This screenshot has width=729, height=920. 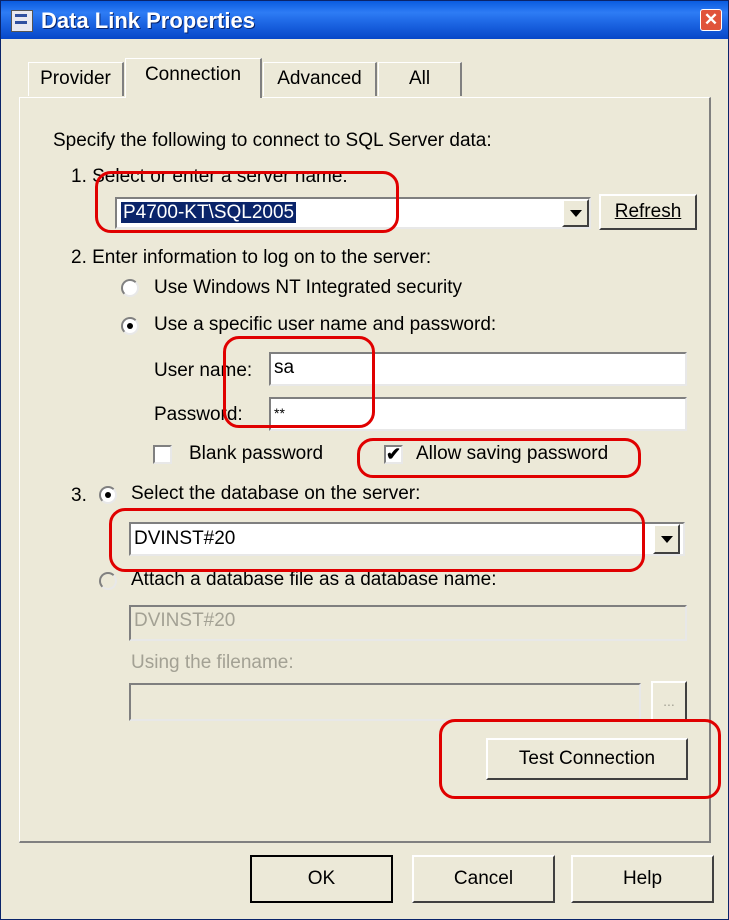 What do you see at coordinates (203, 370) in the screenshot?
I see `username-label: User name:` at bounding box center [203, 370].